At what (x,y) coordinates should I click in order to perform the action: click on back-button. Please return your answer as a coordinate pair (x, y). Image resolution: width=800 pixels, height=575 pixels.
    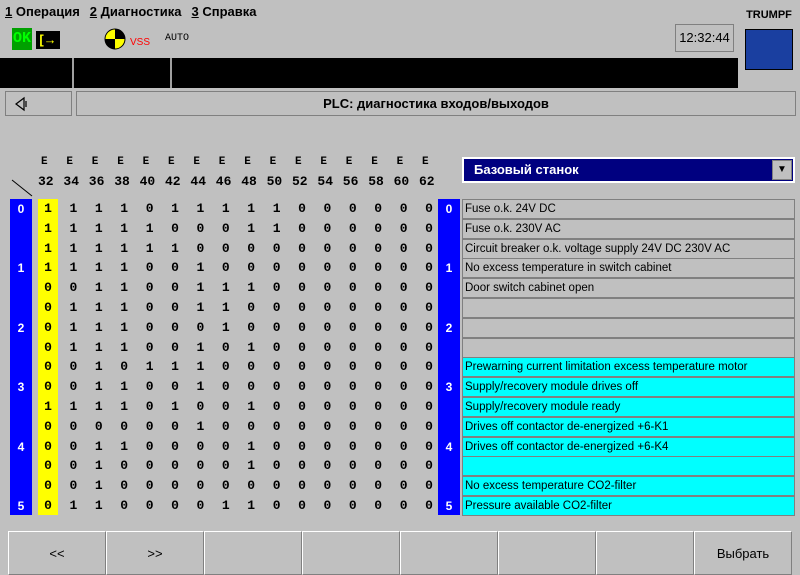
    Looking at the image, I should click on (38, 103).